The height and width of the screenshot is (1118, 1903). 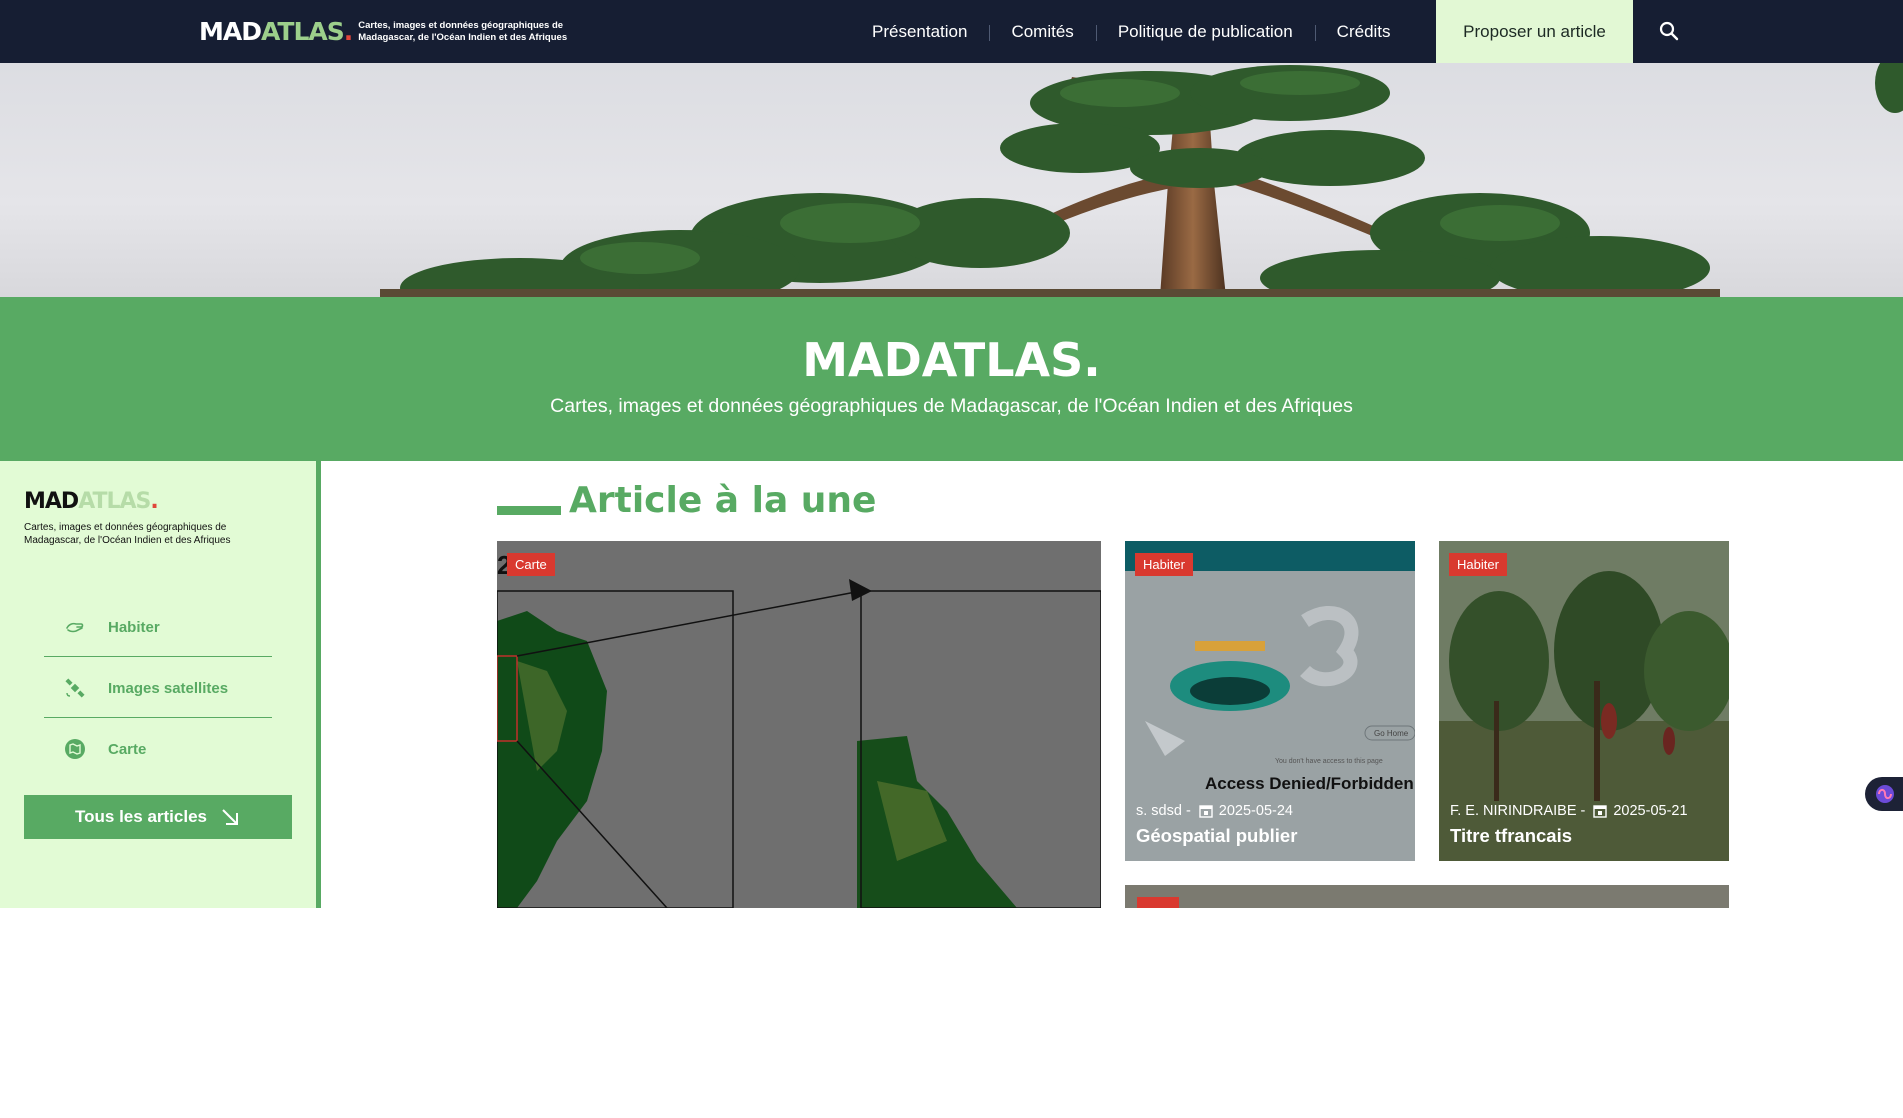 I want to click on article-date: 2025-05-24, so click(x=1255, y=811).